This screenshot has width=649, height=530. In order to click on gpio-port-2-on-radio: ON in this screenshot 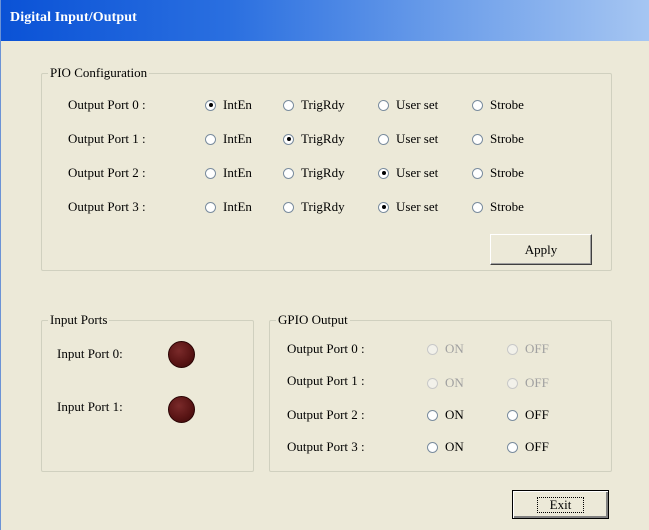, I will do `click(445, 415)`.